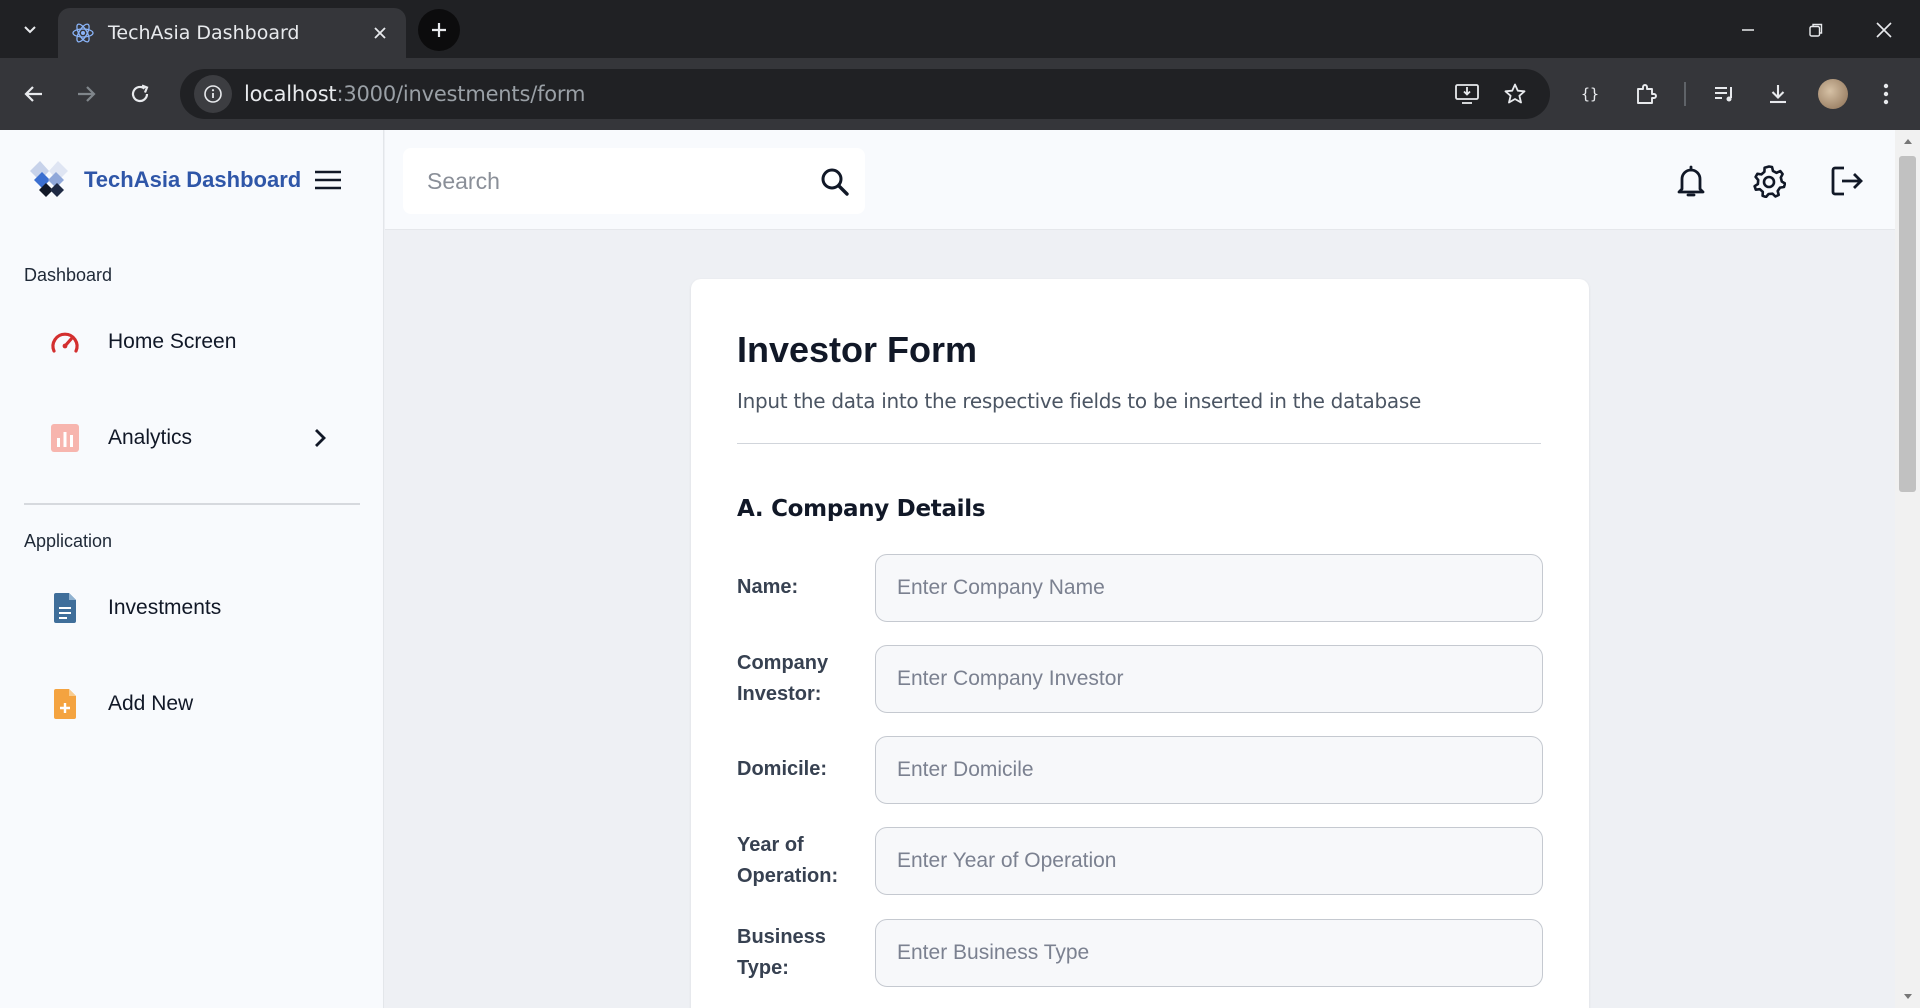  What do you see at coordinates (1907, 996) in the screenshot?
I see `scroll-down-arrow-icon` at bounding box center [1907, 996].